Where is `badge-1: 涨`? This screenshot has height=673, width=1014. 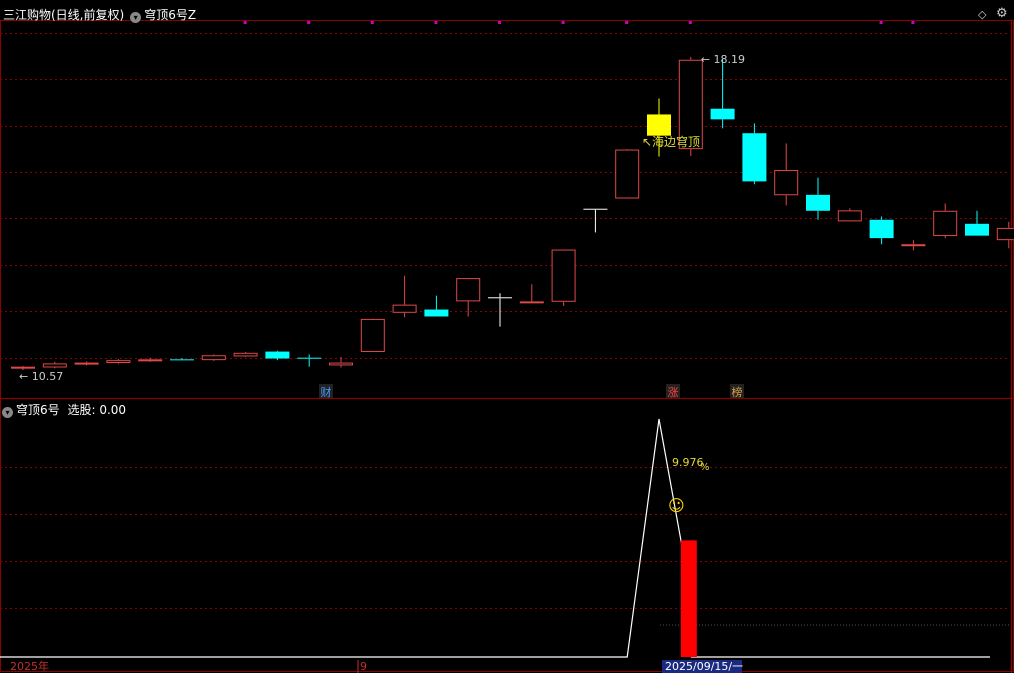 badge-1: 涨 is located at coordinates (673, 392).